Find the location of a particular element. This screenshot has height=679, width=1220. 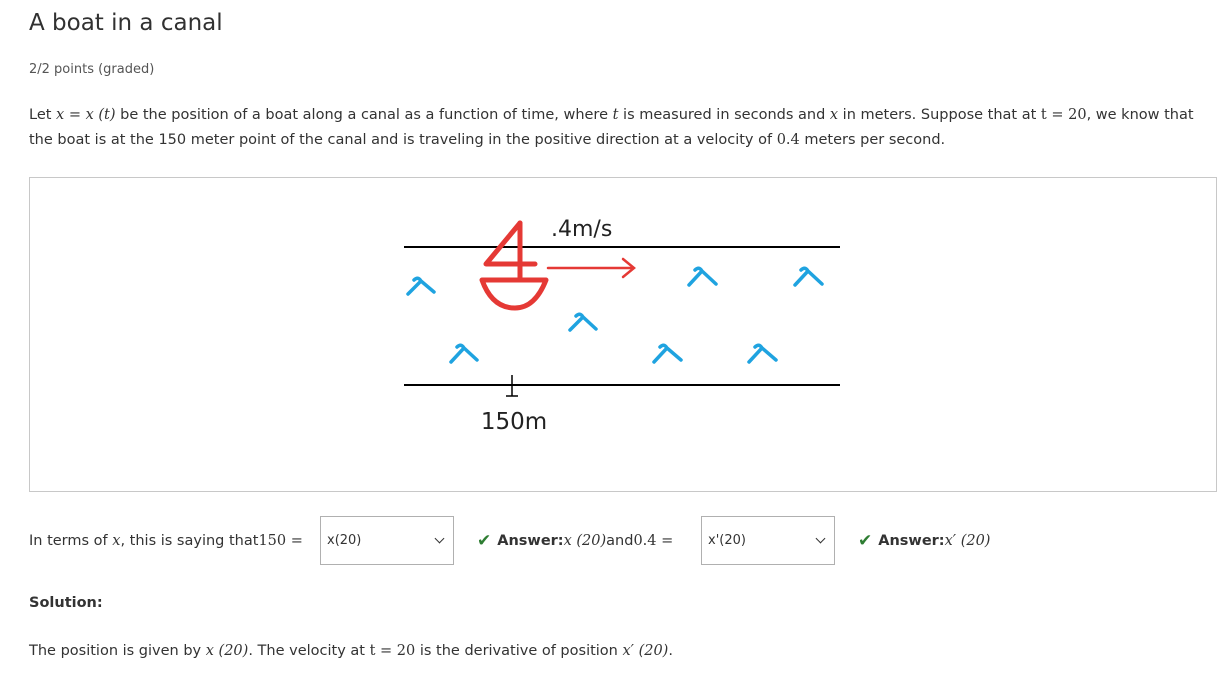

math-expression: 0.4 = is located at coordinates (653, 541).